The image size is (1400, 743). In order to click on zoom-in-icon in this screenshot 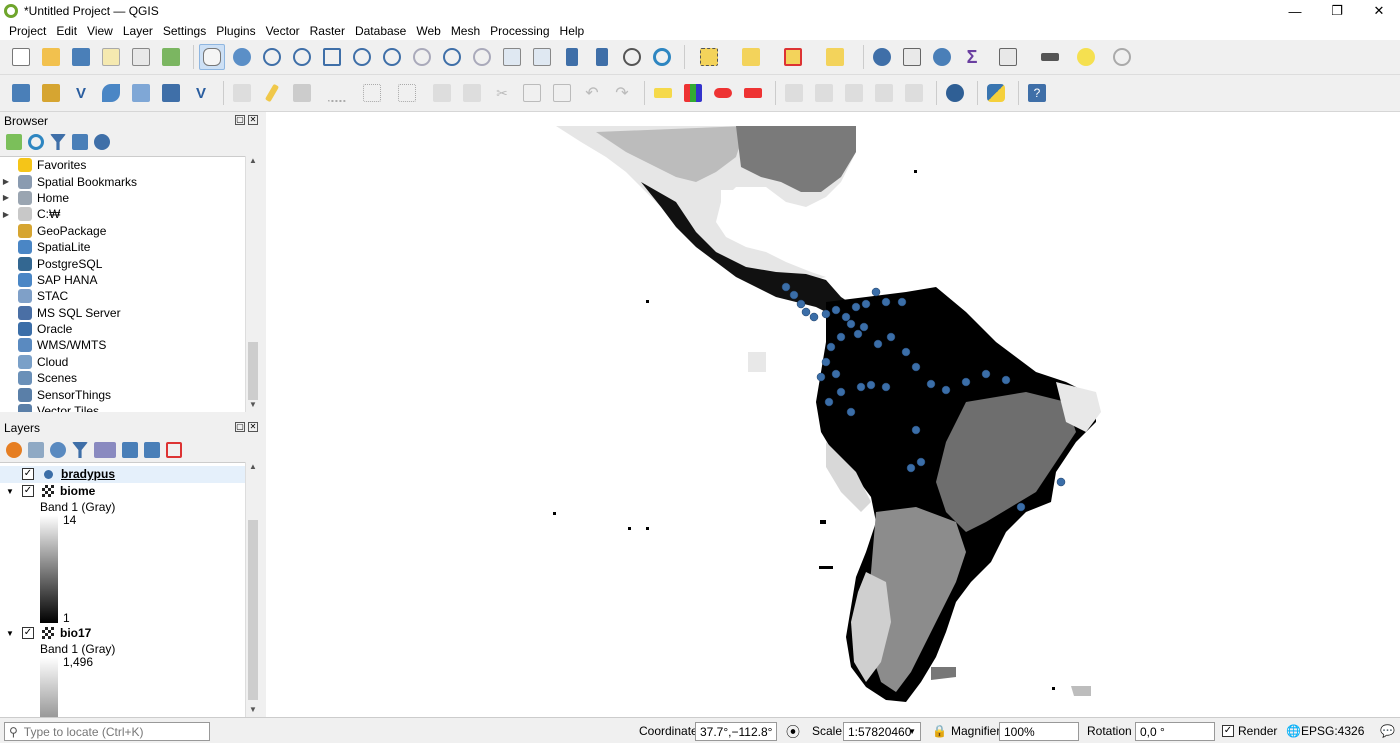, I will do `click(272, 57)`.